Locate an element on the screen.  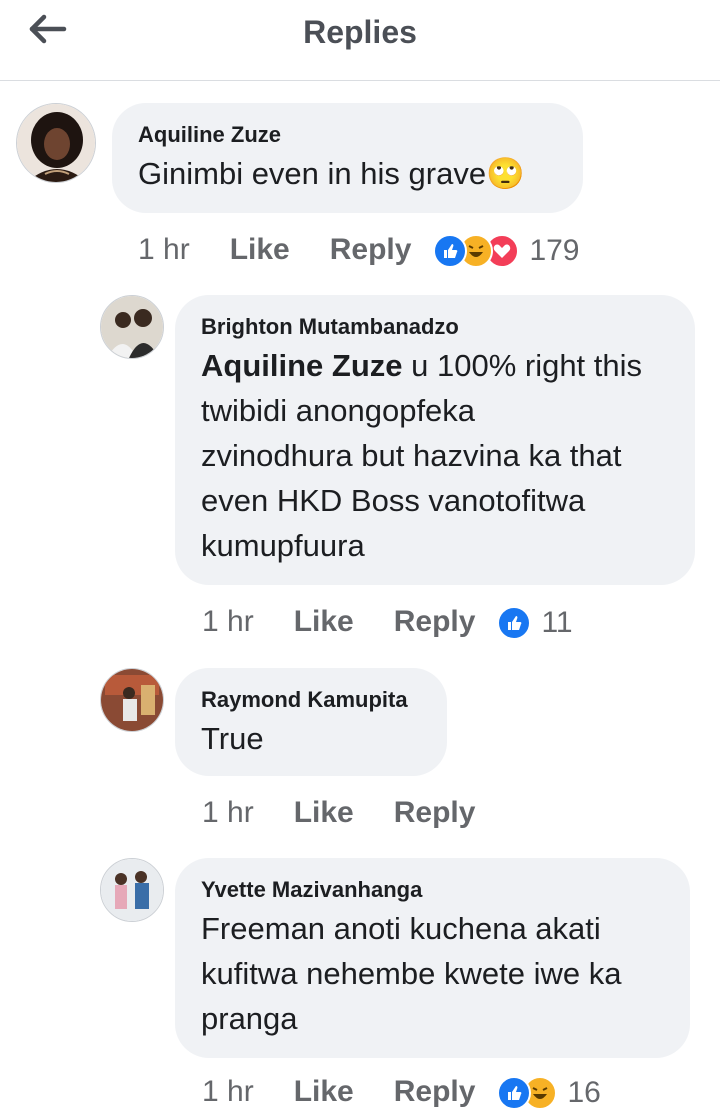
comment-bubble: Aquiline Zuze Ginimbi even in his grave🙄 is located at coordinates (347, 158).